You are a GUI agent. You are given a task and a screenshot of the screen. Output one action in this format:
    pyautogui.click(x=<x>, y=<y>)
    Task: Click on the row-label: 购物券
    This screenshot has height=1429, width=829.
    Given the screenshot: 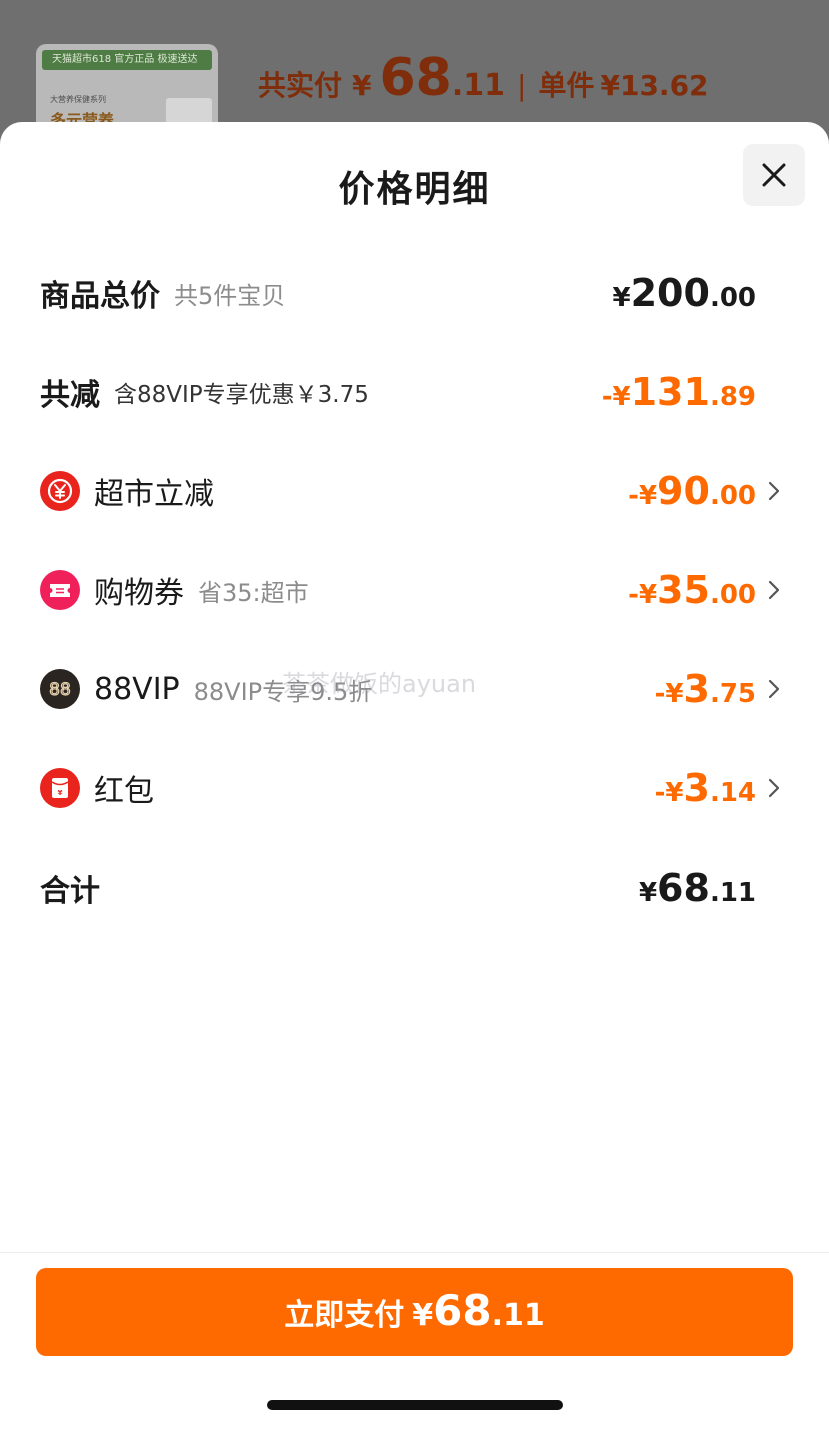 What is the action you would take?
    pyautogui.click(x=139, y=593)
    